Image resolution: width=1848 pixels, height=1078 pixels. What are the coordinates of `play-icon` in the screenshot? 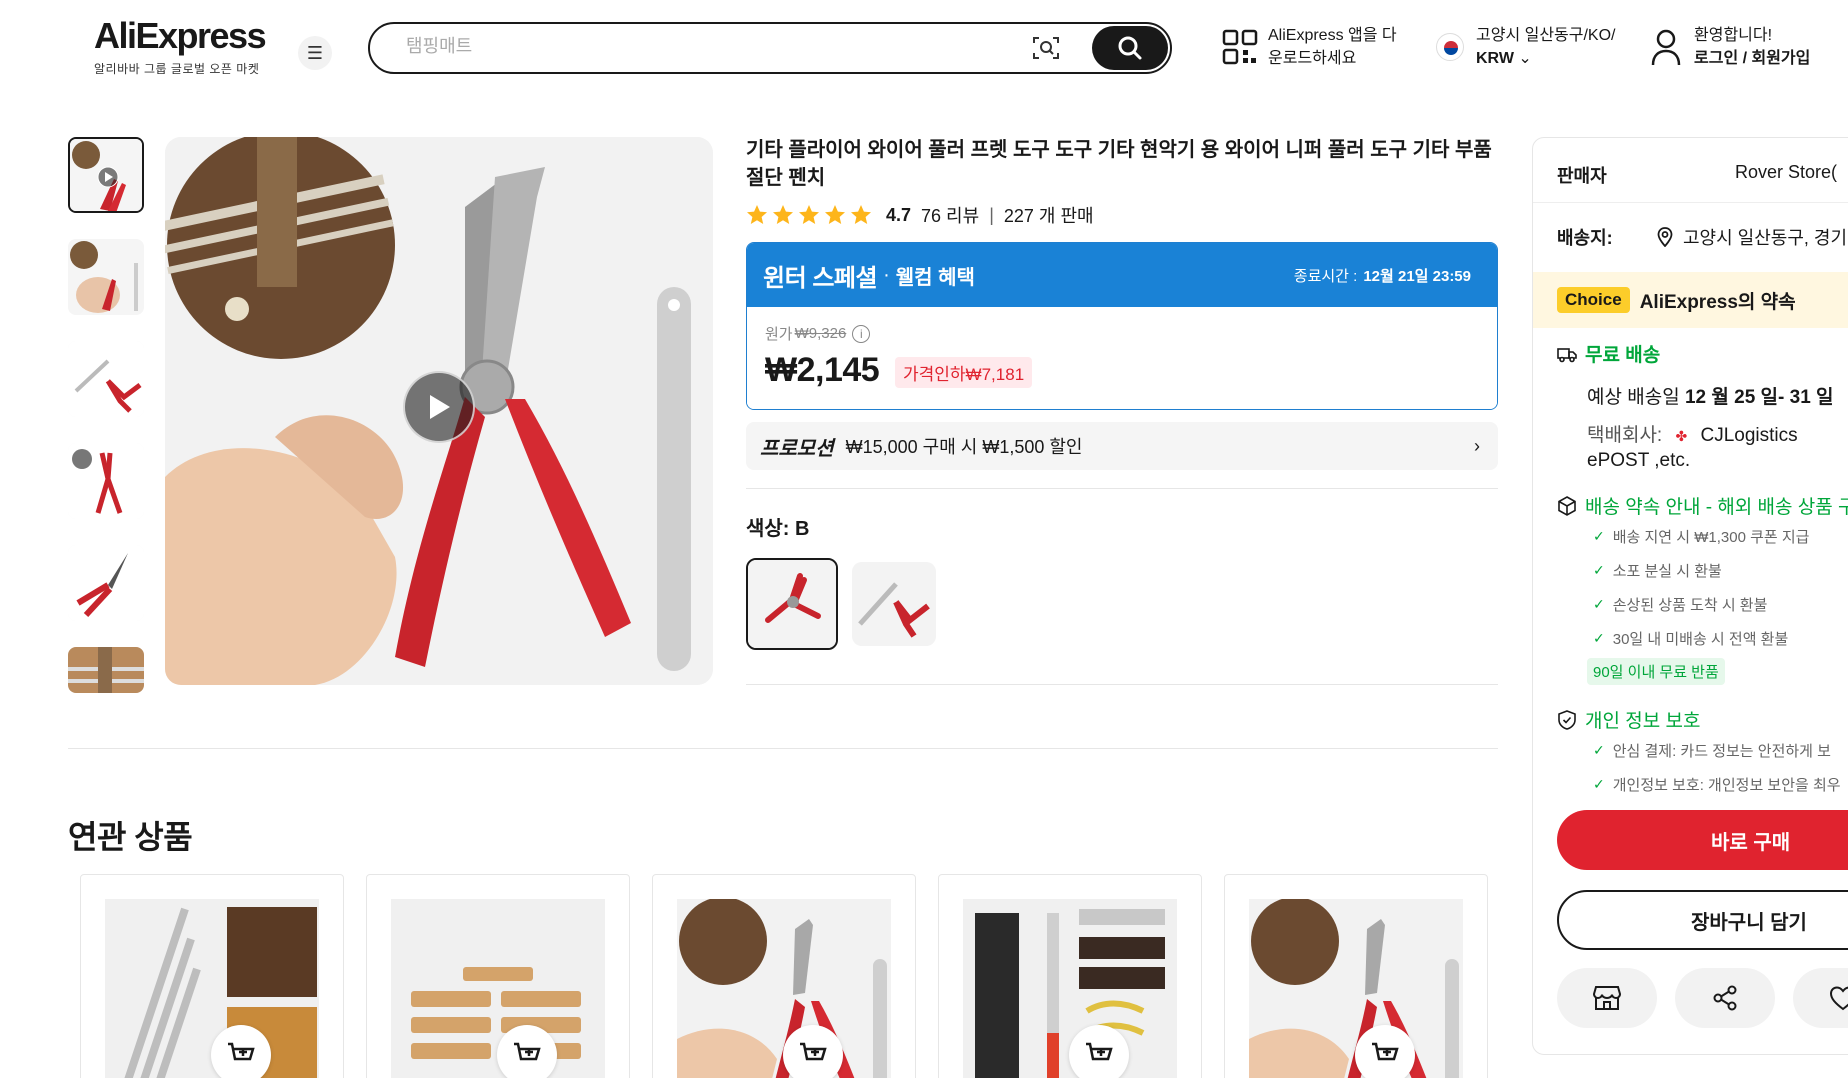 It's located at (440, 407).